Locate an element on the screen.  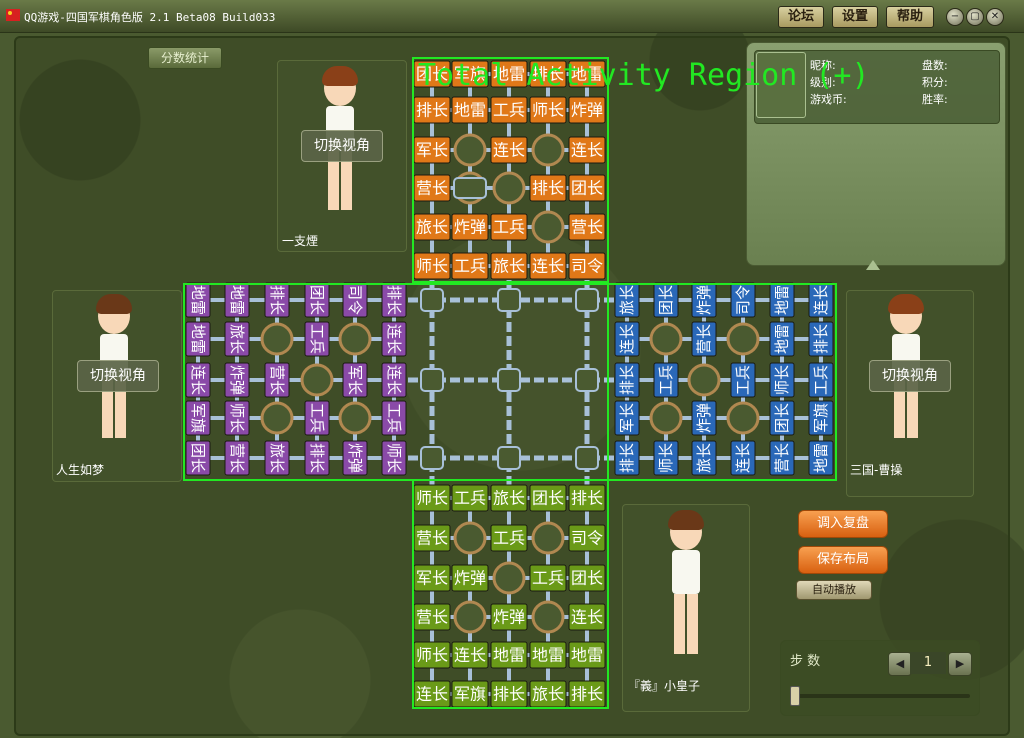
piece-right-label: 排长 is located at coordinates (821, 339).